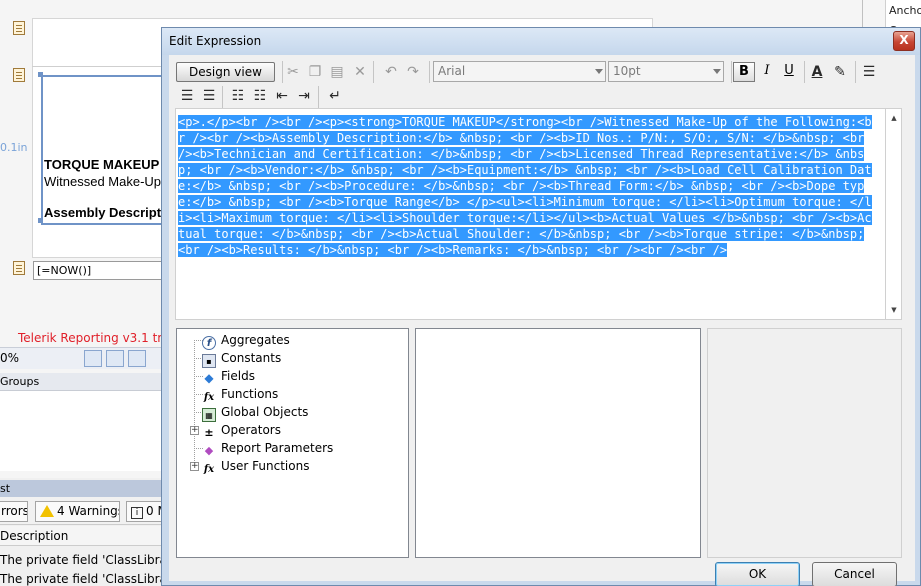  I want to click on font-size-value: 10pt, so click(627, 71).